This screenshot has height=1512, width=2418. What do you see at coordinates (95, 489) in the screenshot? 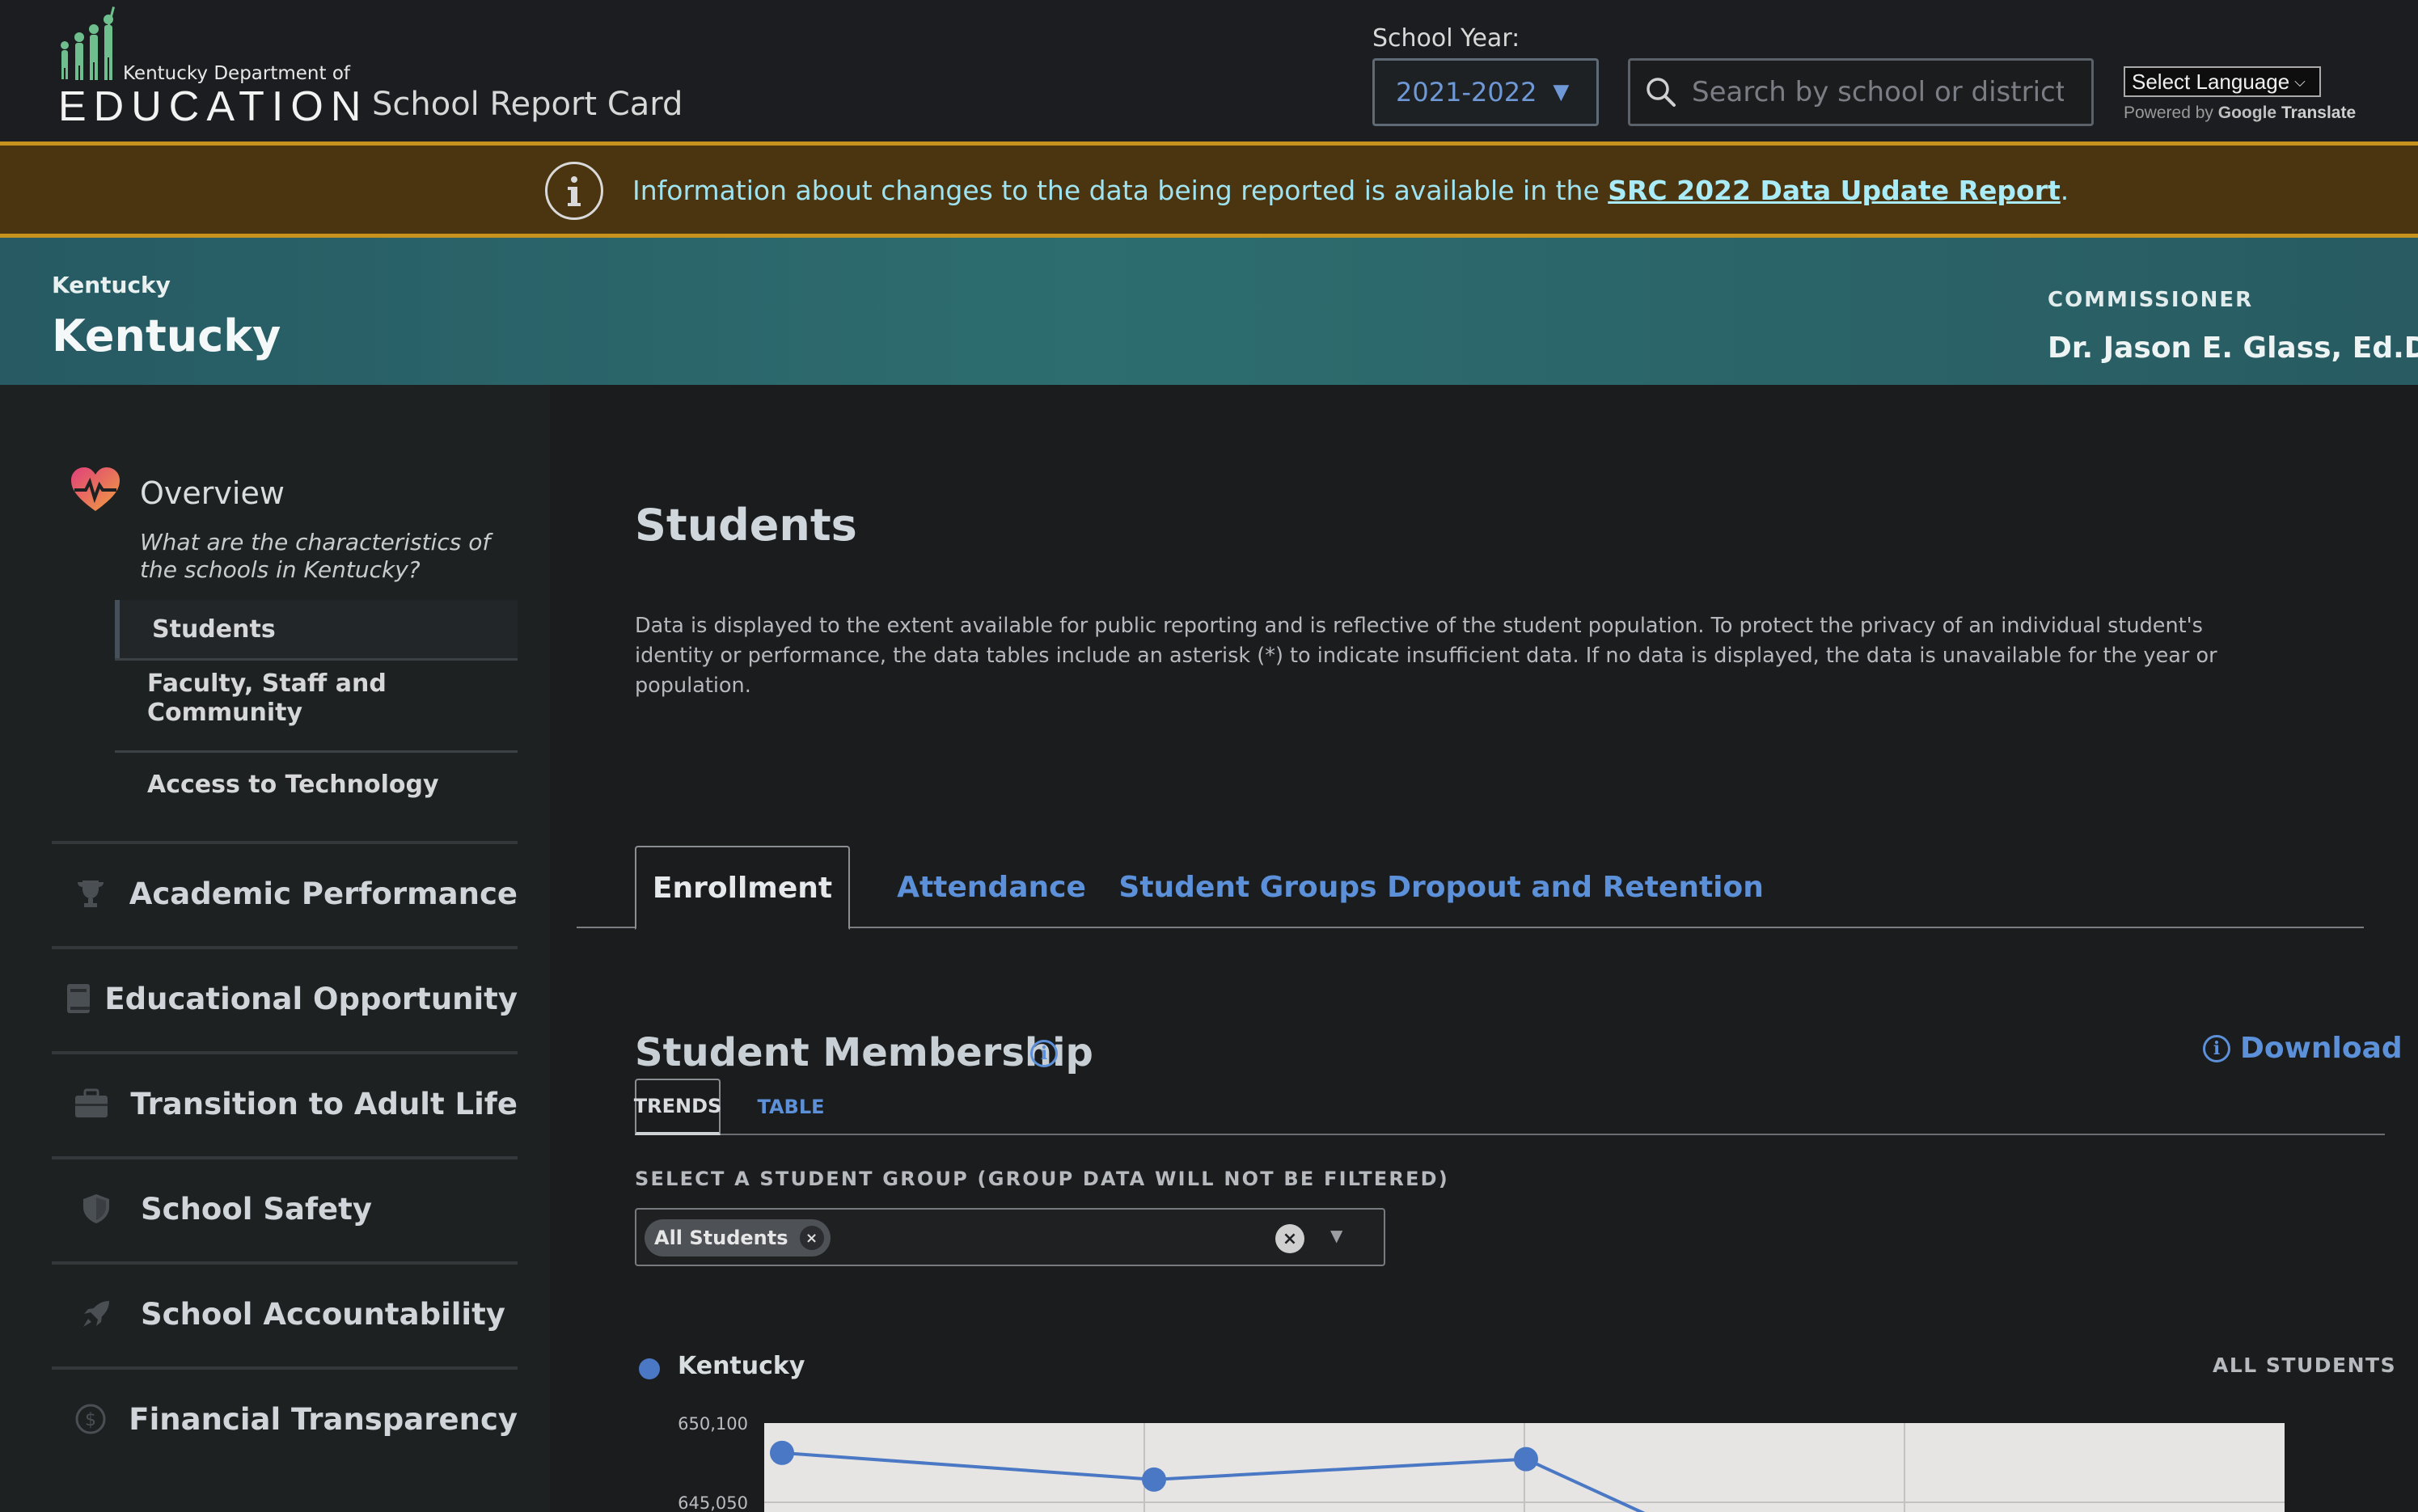
I see `heartbeat-icon` at bounding box center [95, 489].